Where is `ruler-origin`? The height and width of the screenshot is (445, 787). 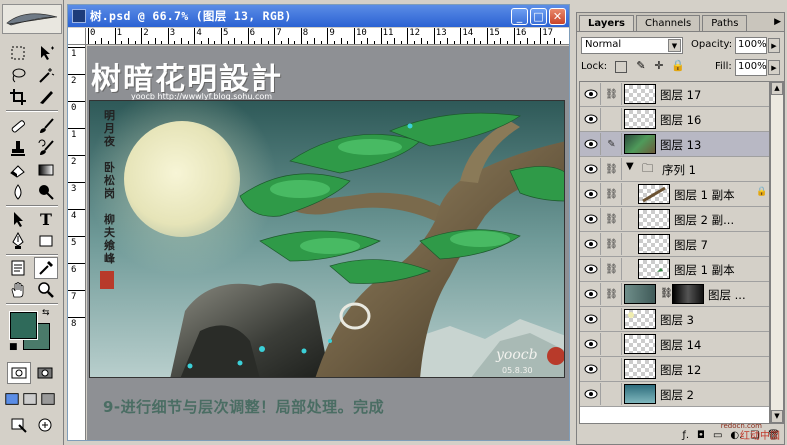 ruler-origin is located at coordinates (77, 36).